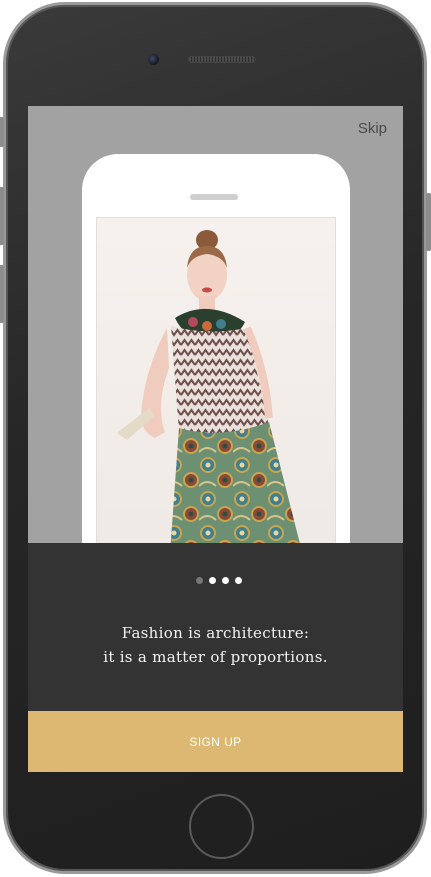  Describe the element at coordinates (2, 132) in the screenshot. I see `mute-switch` at that location.